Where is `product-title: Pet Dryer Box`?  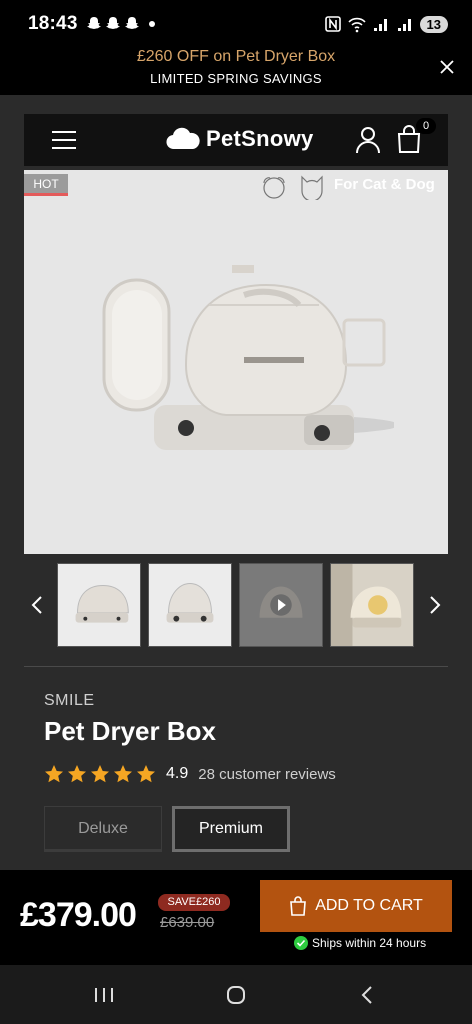 product-title: Pet Dryer Box is located at coordinates (130, 731).